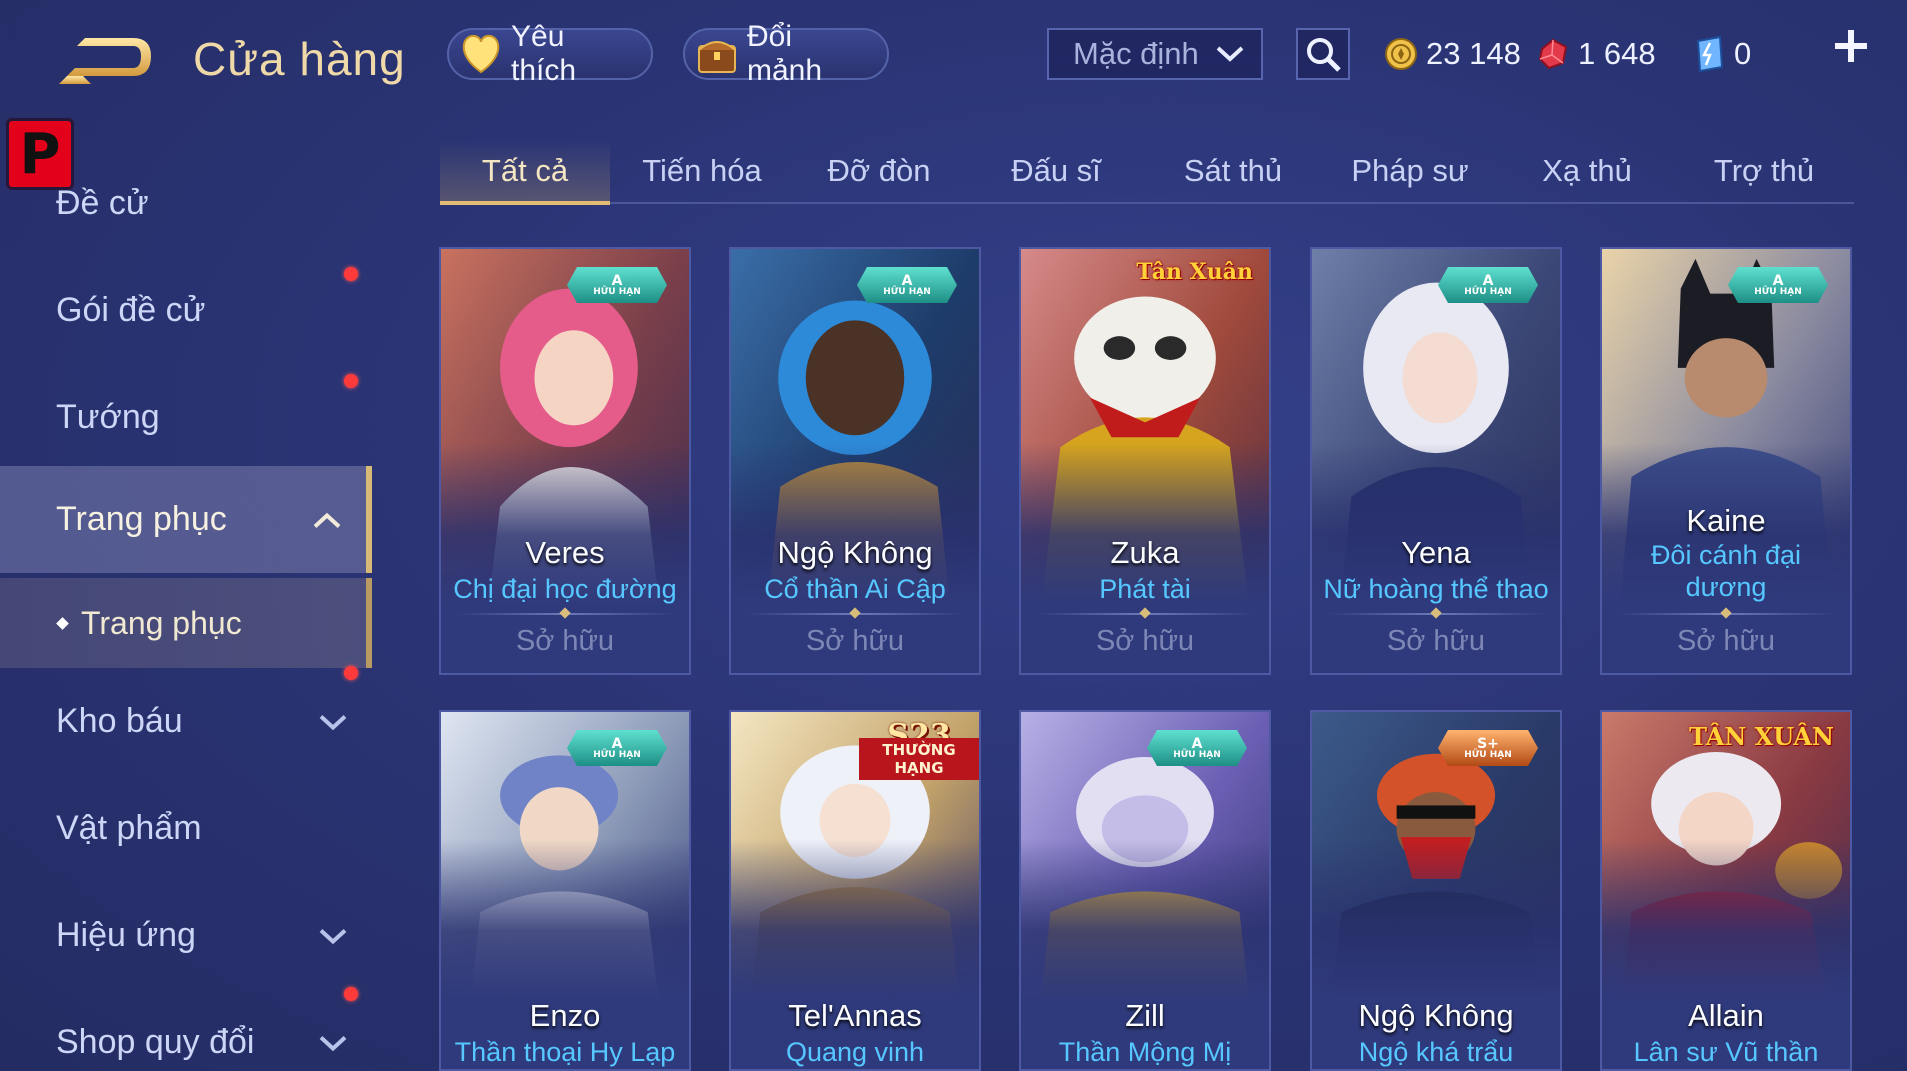 The image size is (1907, 1071). I want to click on ruby-gem-icon, so click(1553, 54).